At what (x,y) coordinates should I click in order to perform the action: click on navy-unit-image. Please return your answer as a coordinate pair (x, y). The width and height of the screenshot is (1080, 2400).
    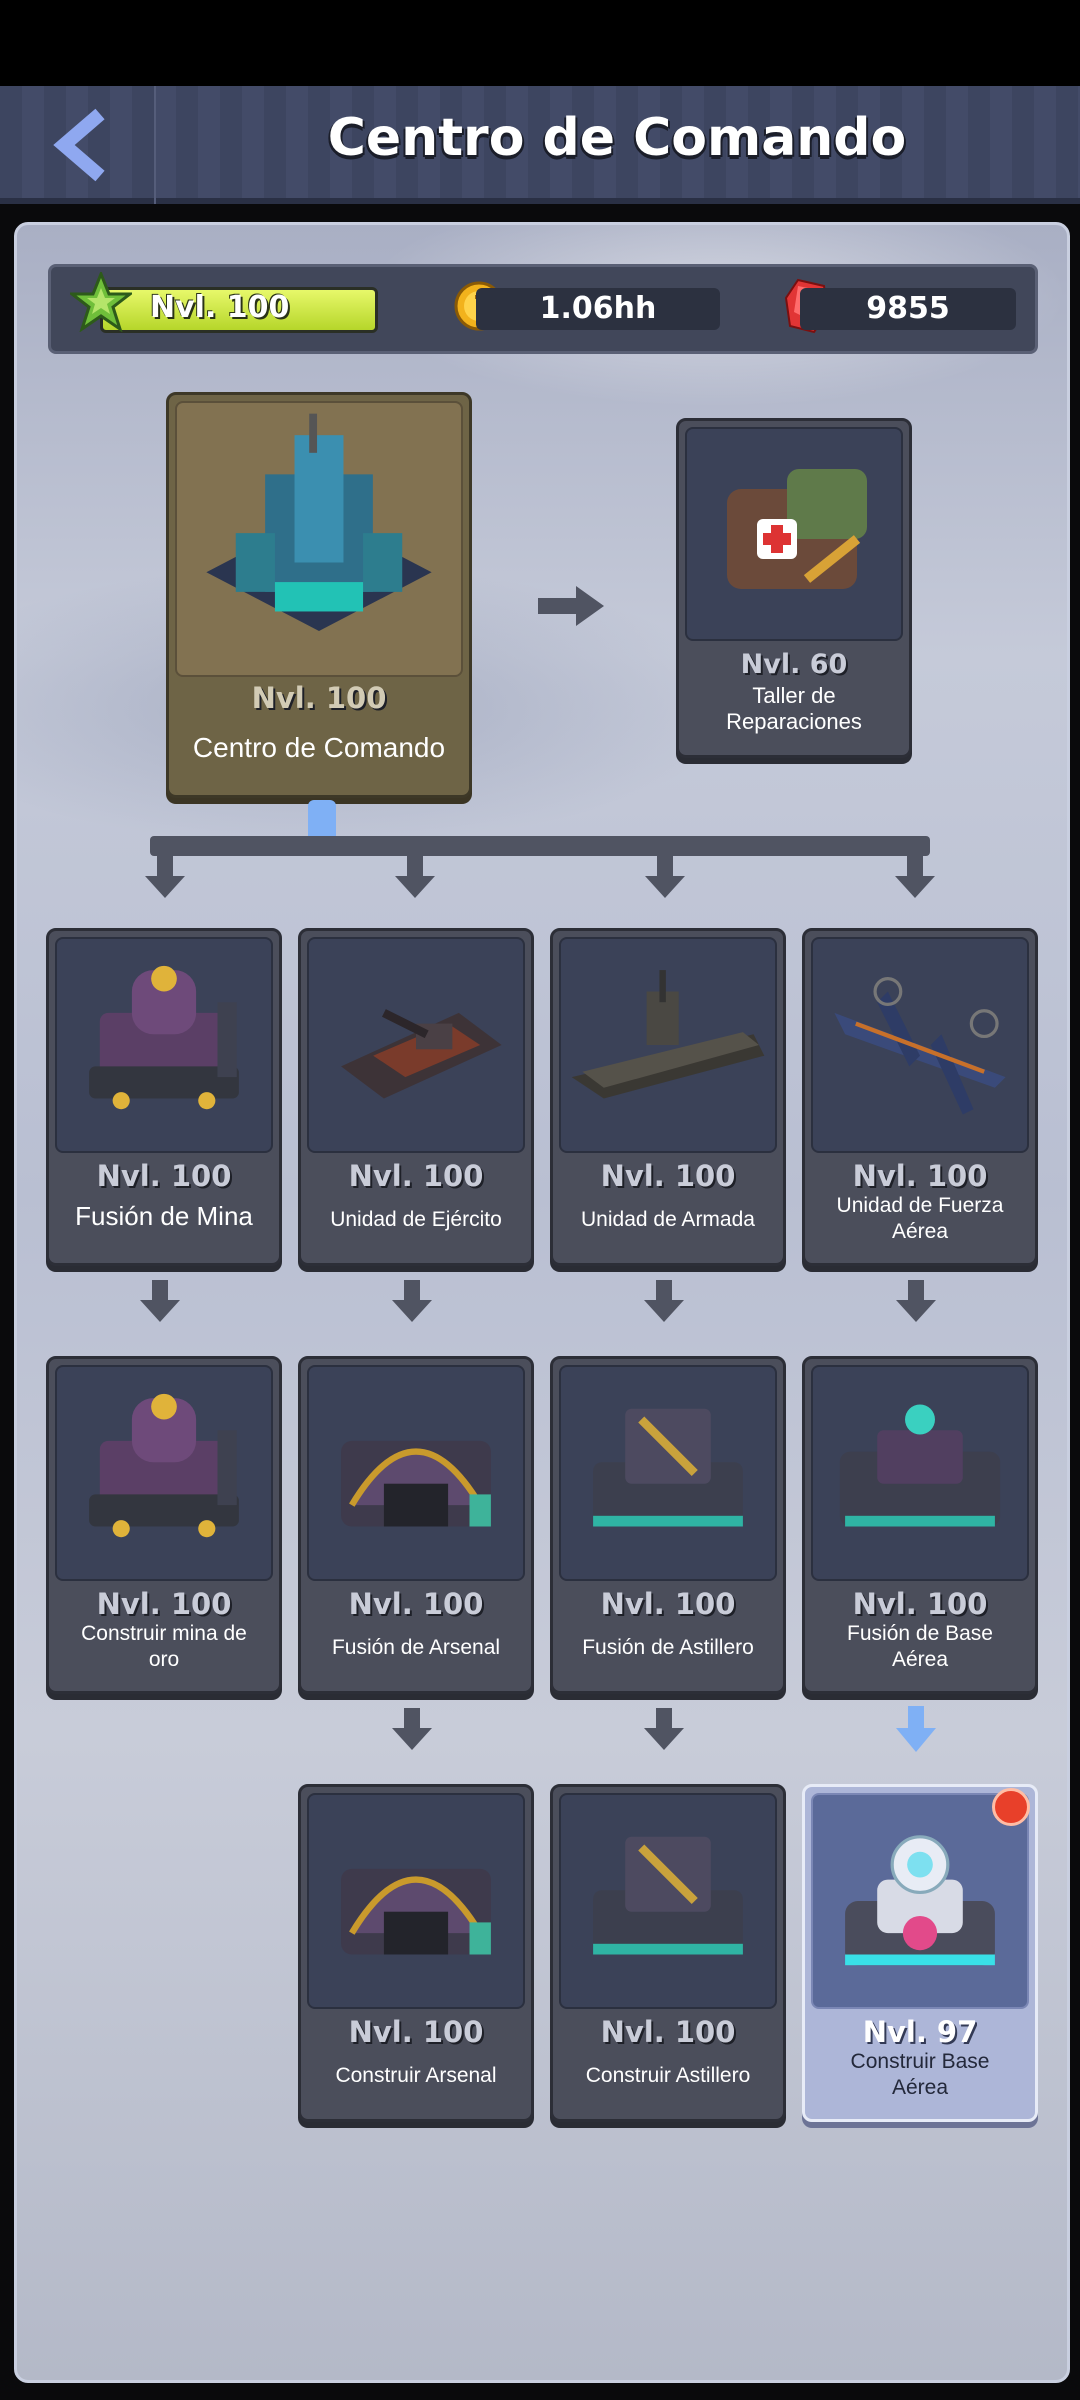
    Looking at the image, I should click on (668, 1045).